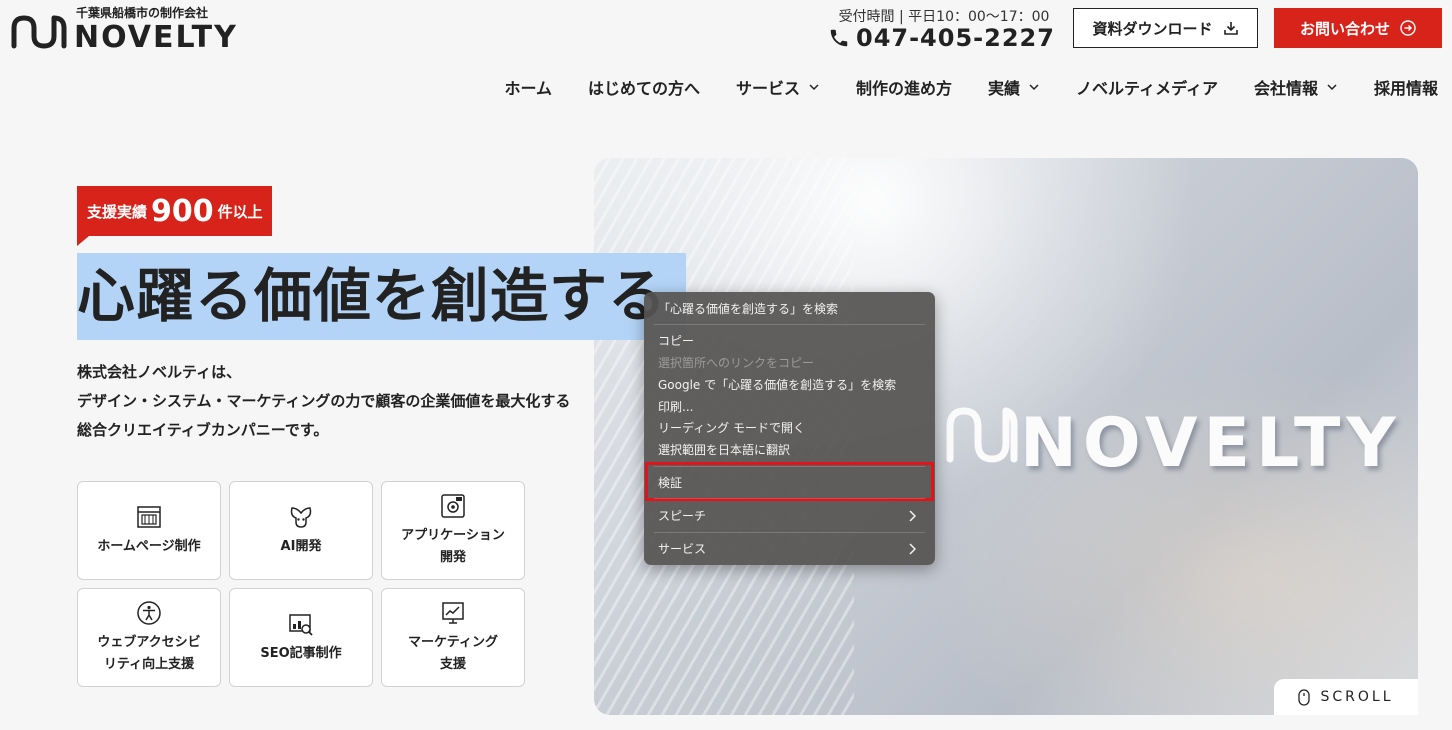 The image size is (1452, 730). I want to click on service-label: マーケティング 支援, so click(453, 653).